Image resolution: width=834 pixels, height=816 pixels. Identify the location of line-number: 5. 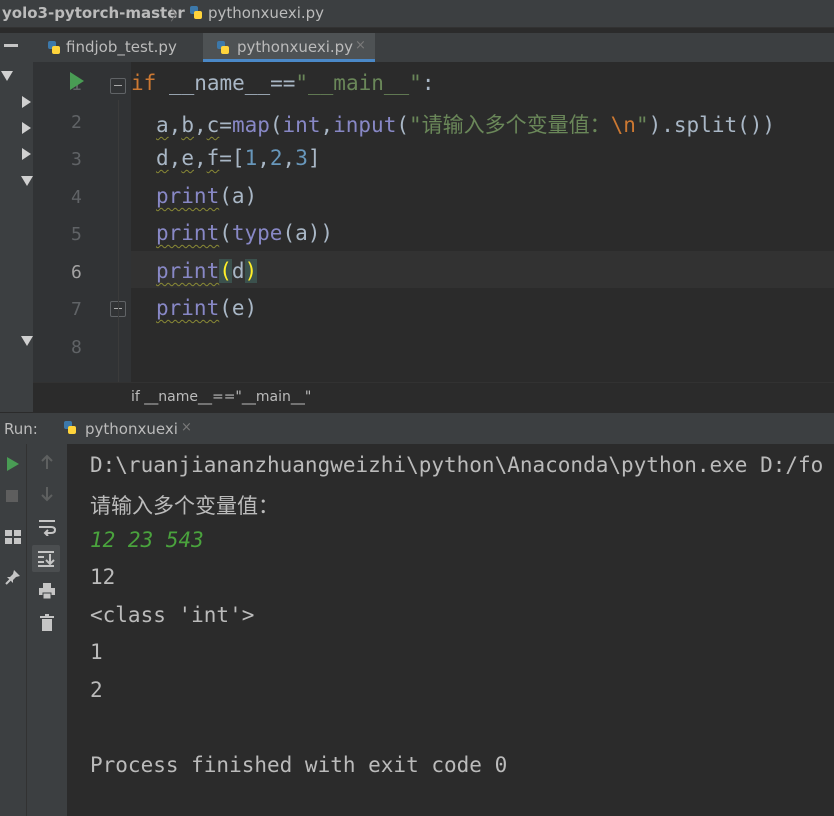
(76, 234).